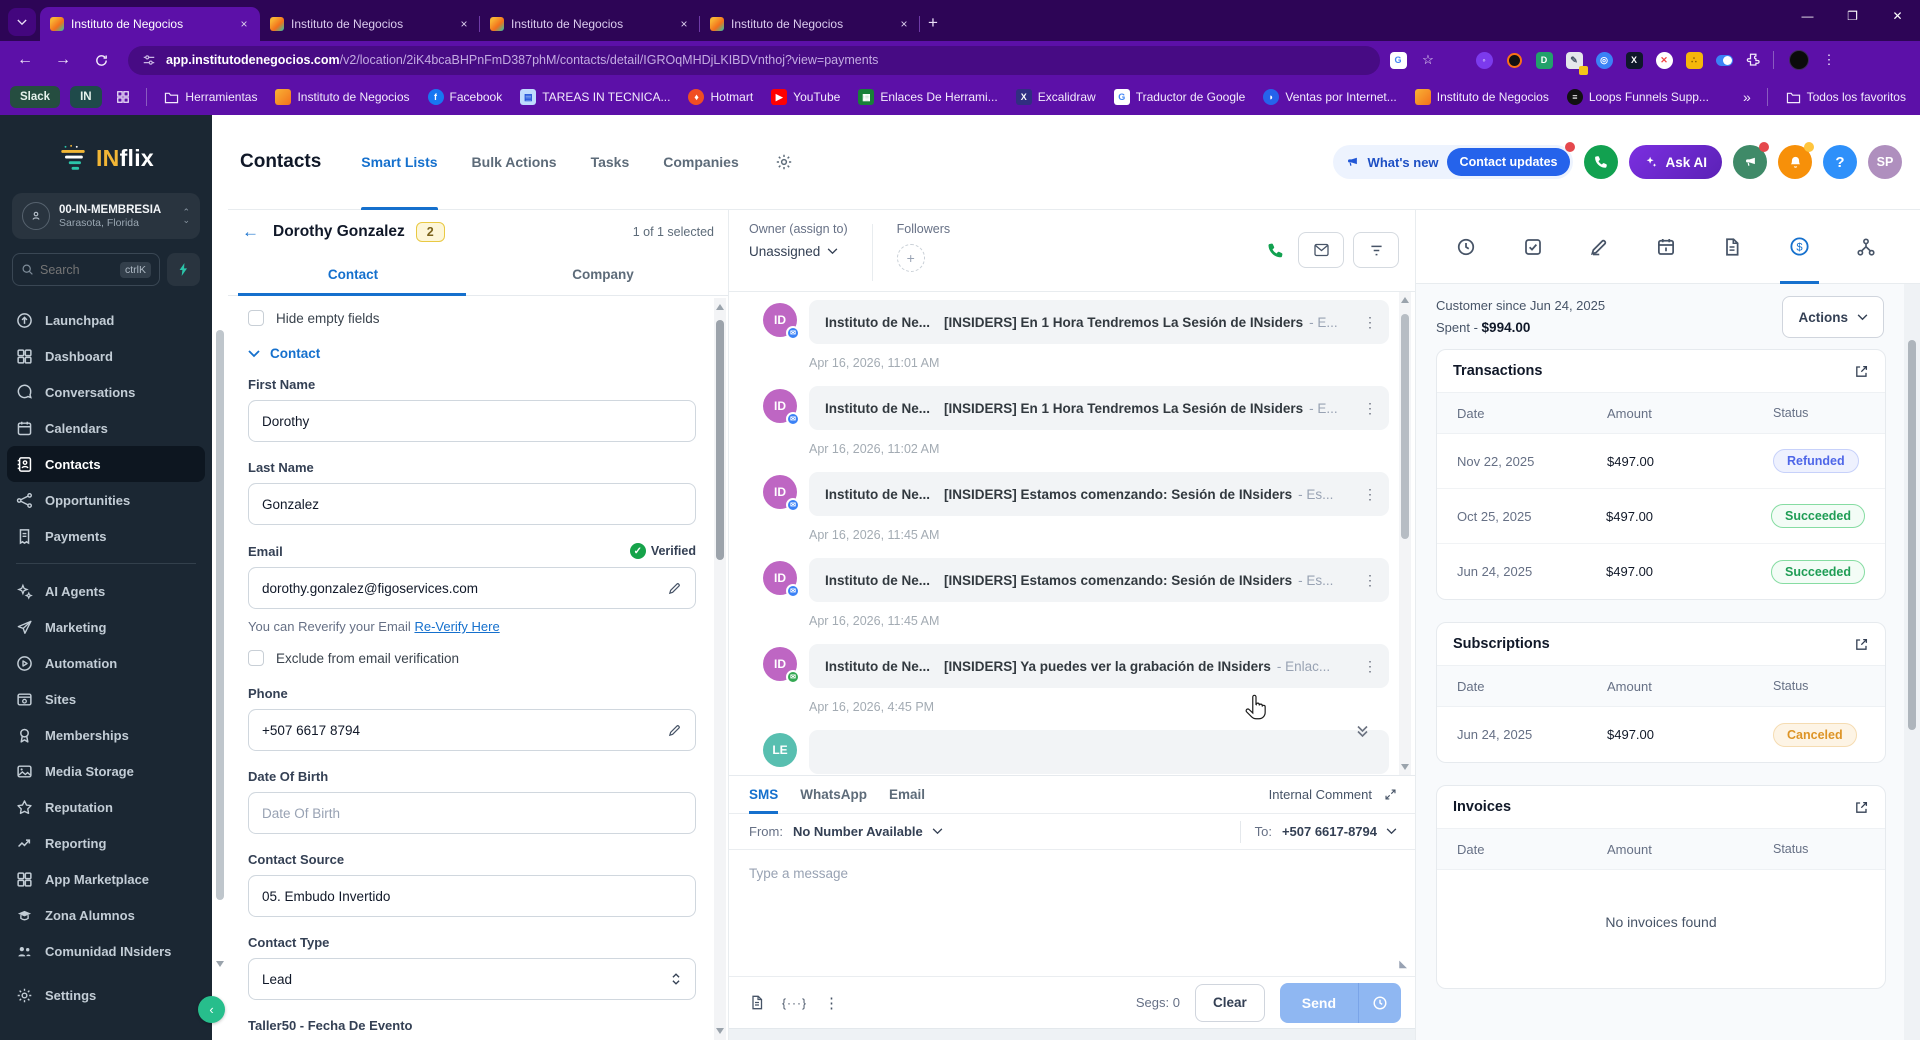 This screenshot has height=1040, width=1920. What do you see at coordinates (1724, 60) in the screenshot?
I see `extension-toggle-icon` at bounding box center [1724, 60].